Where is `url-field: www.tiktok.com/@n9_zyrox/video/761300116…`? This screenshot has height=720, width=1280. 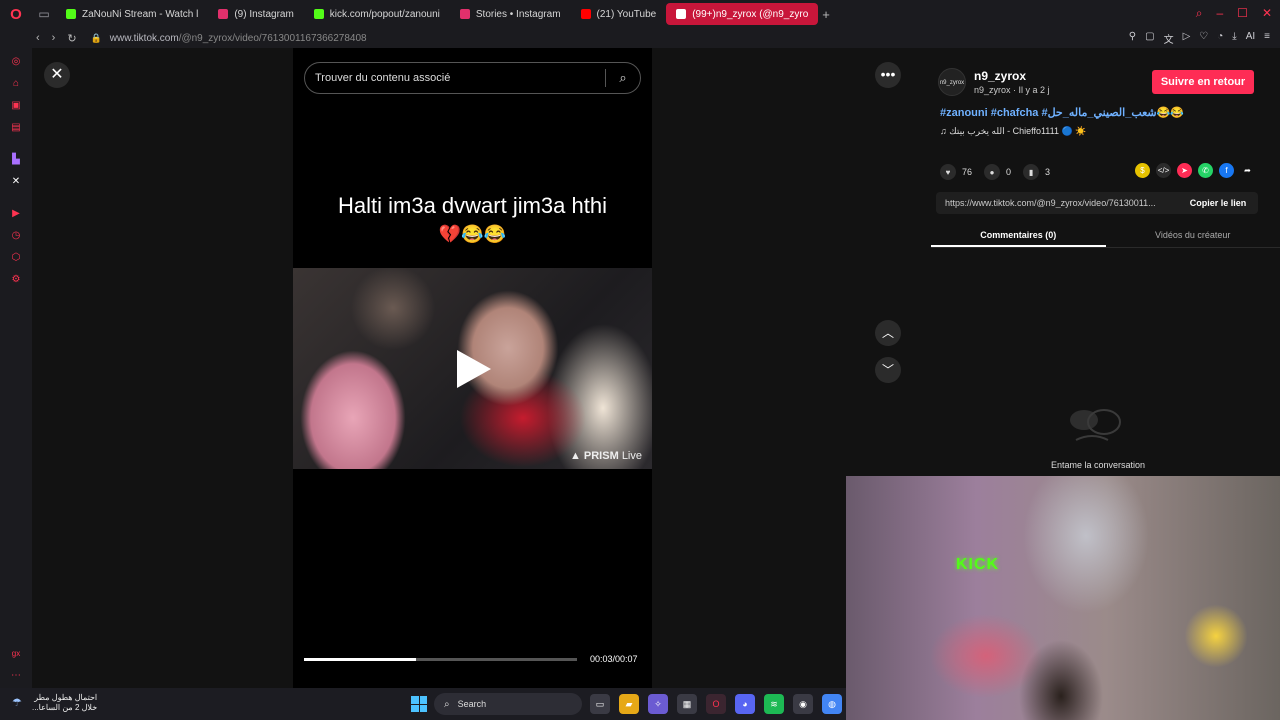 url-field: www.tiktok.com/@n9_zyrox/video/761300116… is located at coordinates (238, 38).